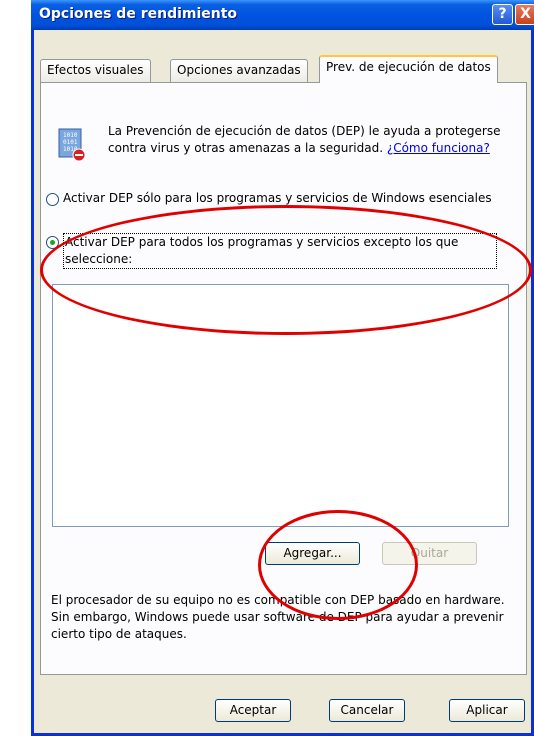 The height and width of the screenshot is (736, 534). I want to click on ok-button: Aceptar, so click(253, 710).